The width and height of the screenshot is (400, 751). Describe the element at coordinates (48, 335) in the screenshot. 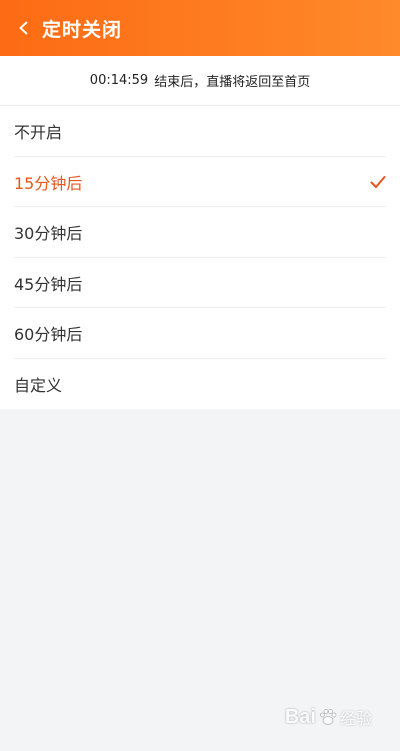

I see `option-label: 60分钟后` at that location.